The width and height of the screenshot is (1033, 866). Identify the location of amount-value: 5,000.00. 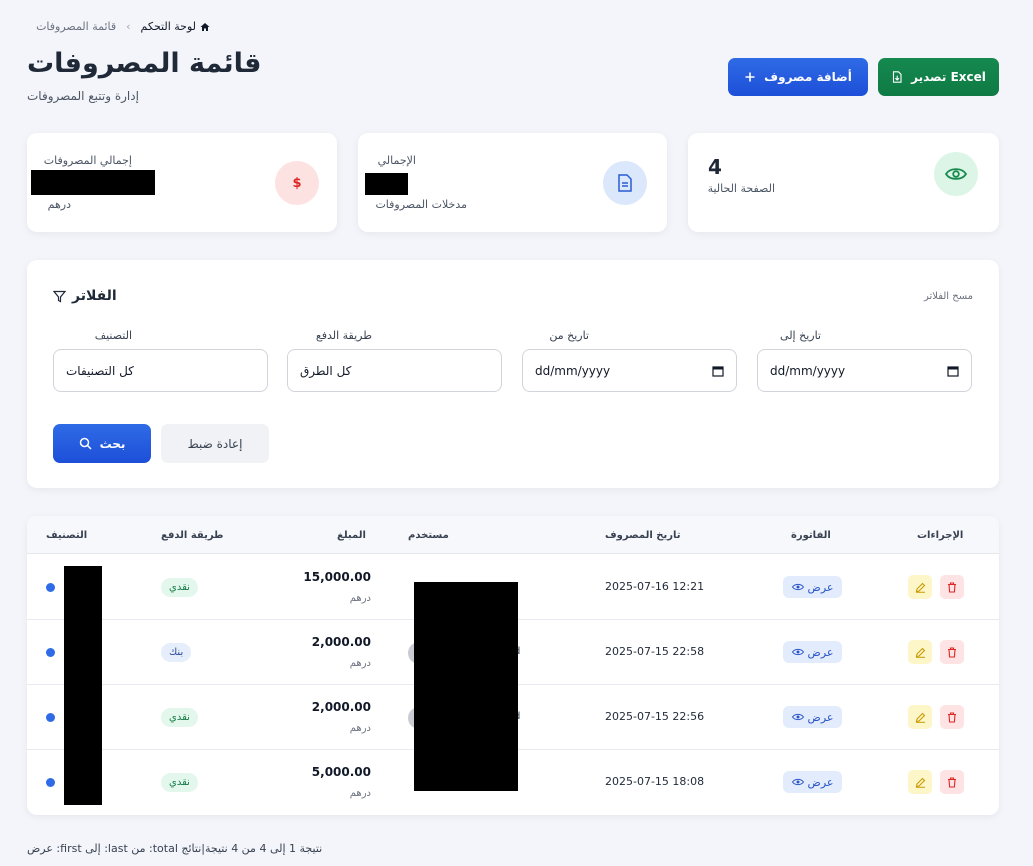
(341, 772).